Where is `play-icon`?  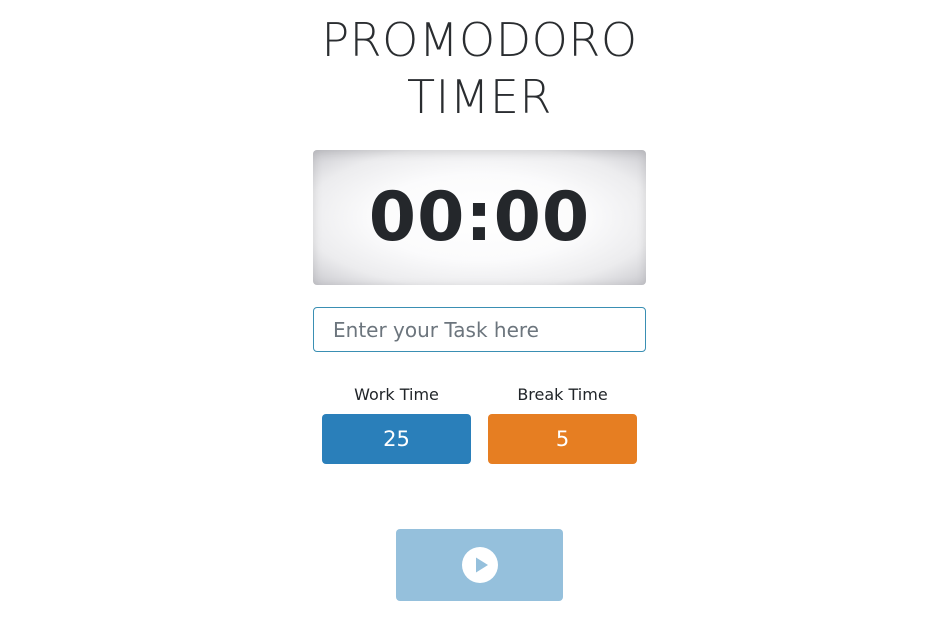 play-icon is located at coordinates (479, 565).